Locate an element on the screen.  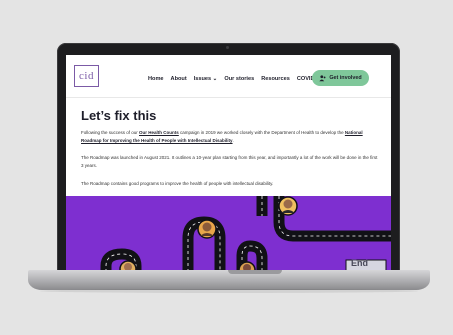
road-illustration is located at coordinates (245, 234).